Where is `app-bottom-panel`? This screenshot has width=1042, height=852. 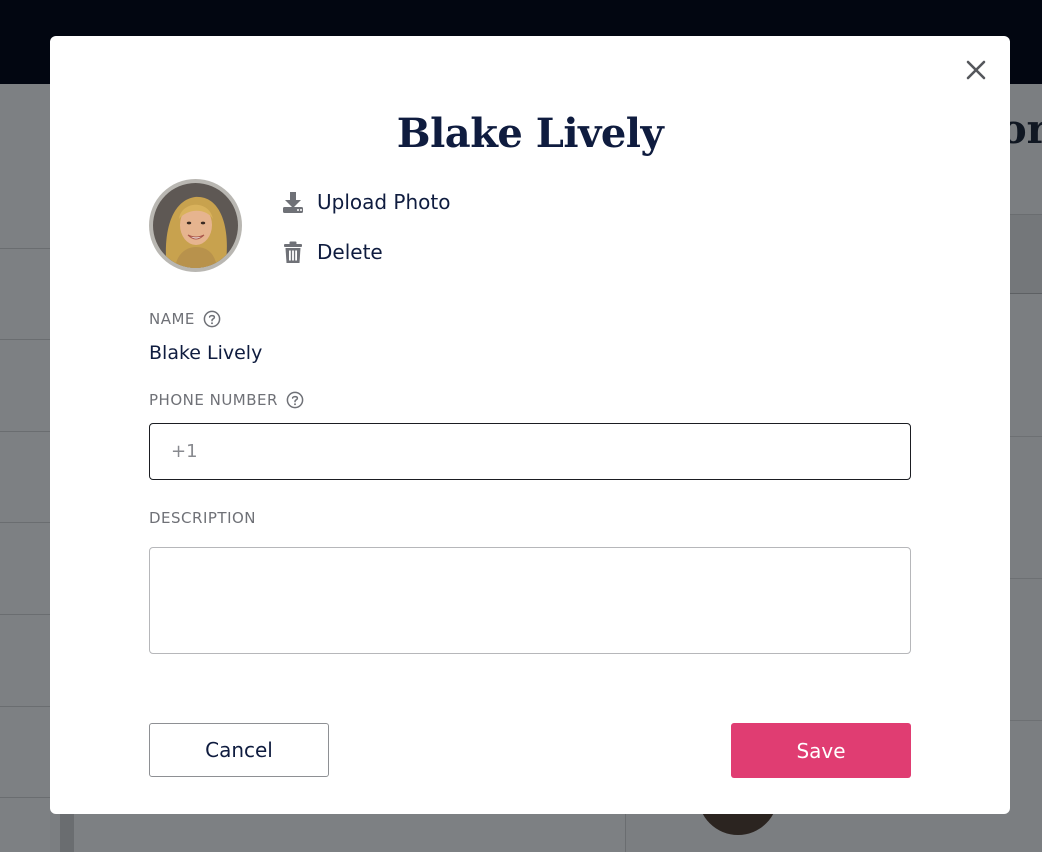
app-bottom-panel is located at coordinates (343, 833).